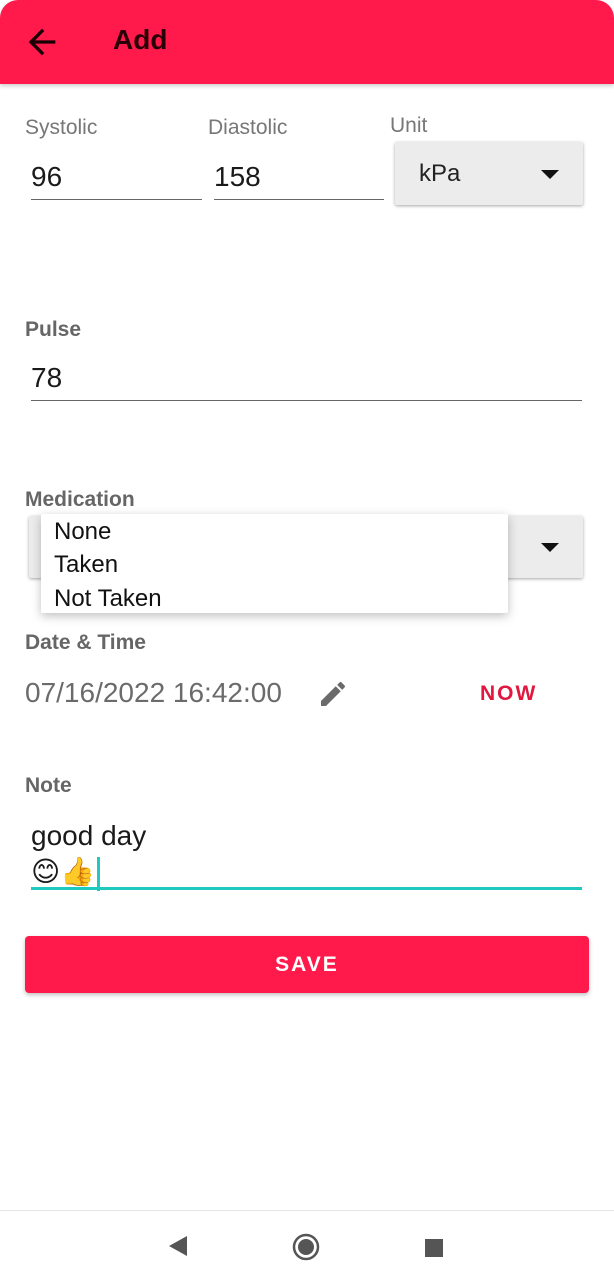 The image size is (614, 1281). Describe the element at coordinates (53, 329) in the screenshot. I see `pulse-label: Pulse` at that location.